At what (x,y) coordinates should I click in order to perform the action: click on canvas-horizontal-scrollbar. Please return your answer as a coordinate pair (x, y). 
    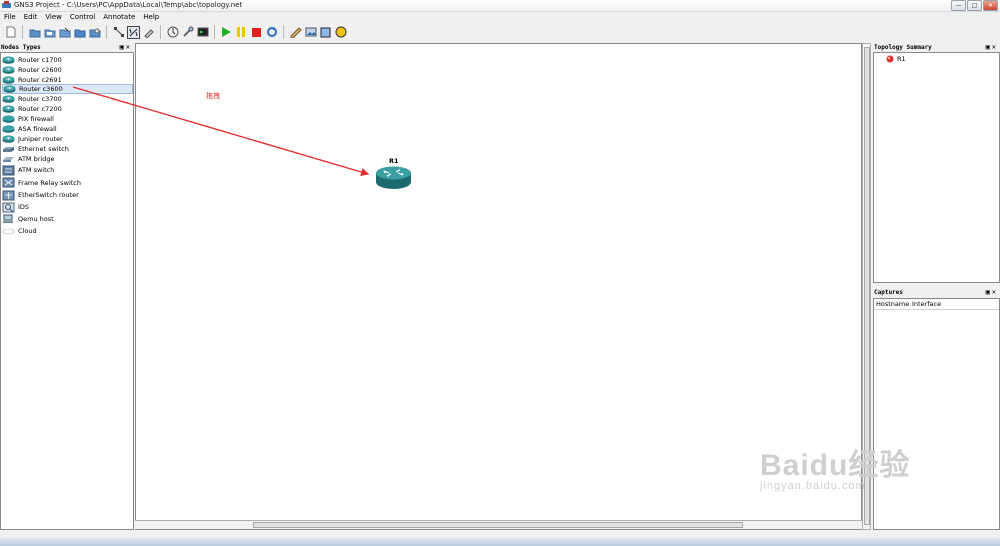
    Looking at the image, I should click on (498, 524).